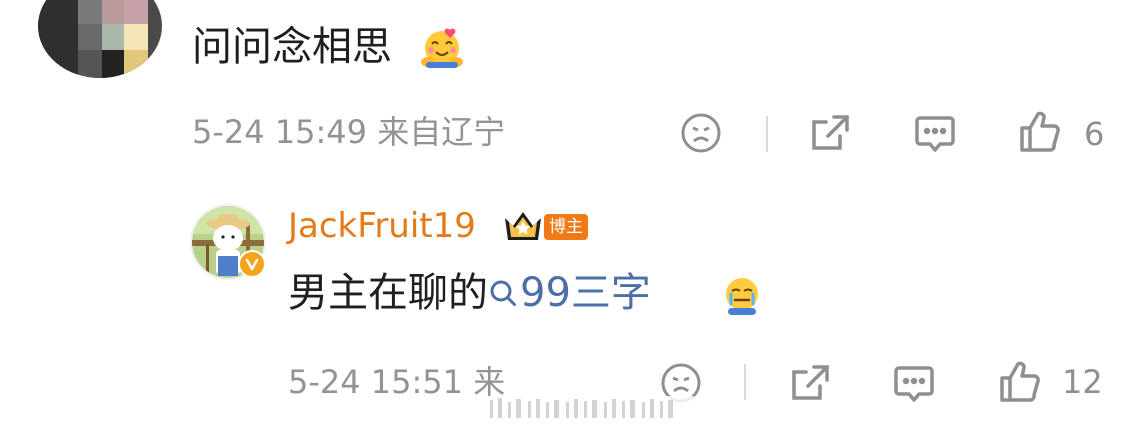 The width and height of the screenshot is (1124, 435). I want to click on search-icon, so click(503, 295).